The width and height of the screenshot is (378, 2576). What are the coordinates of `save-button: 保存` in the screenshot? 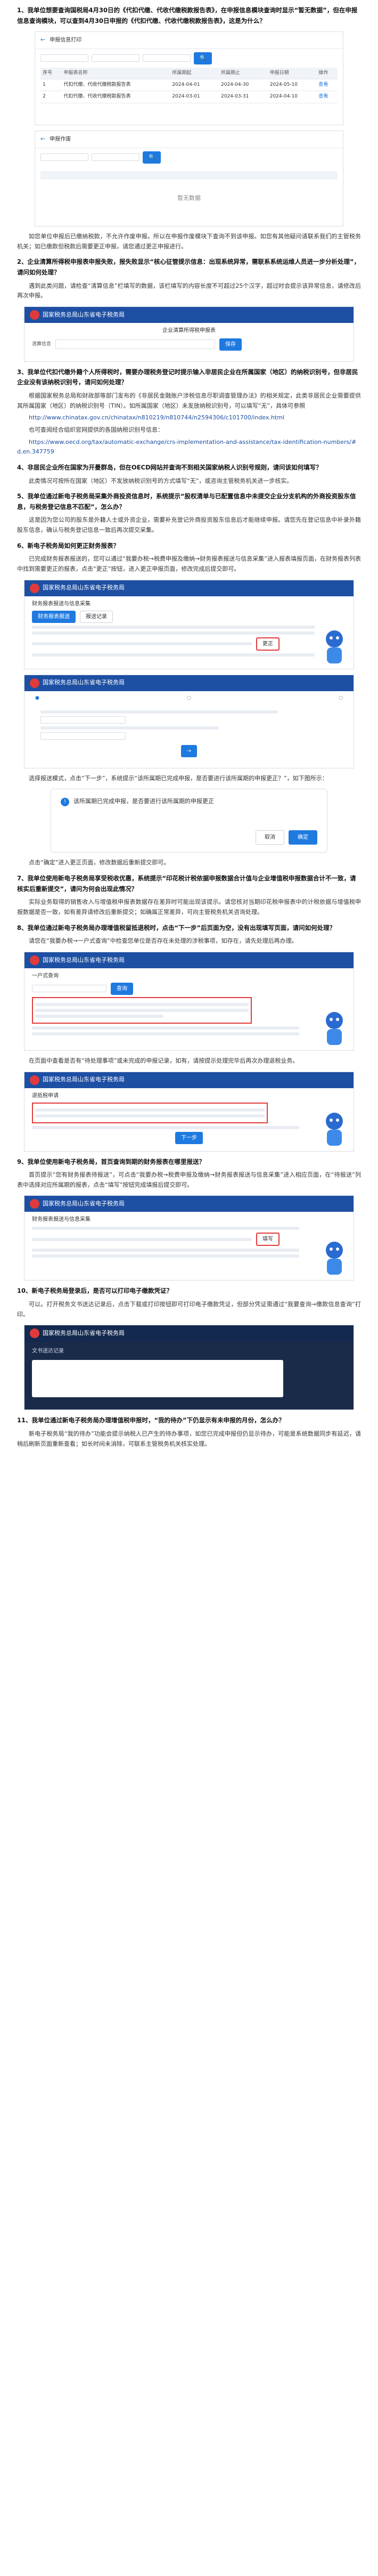 It's located at (230, 345).